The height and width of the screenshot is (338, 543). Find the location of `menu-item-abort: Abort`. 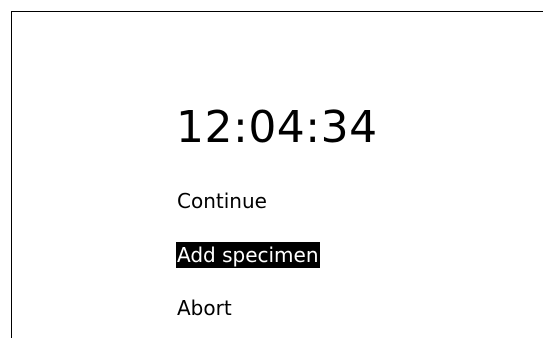

menu-item-abort: Abort is located at coordinates (204, 308).